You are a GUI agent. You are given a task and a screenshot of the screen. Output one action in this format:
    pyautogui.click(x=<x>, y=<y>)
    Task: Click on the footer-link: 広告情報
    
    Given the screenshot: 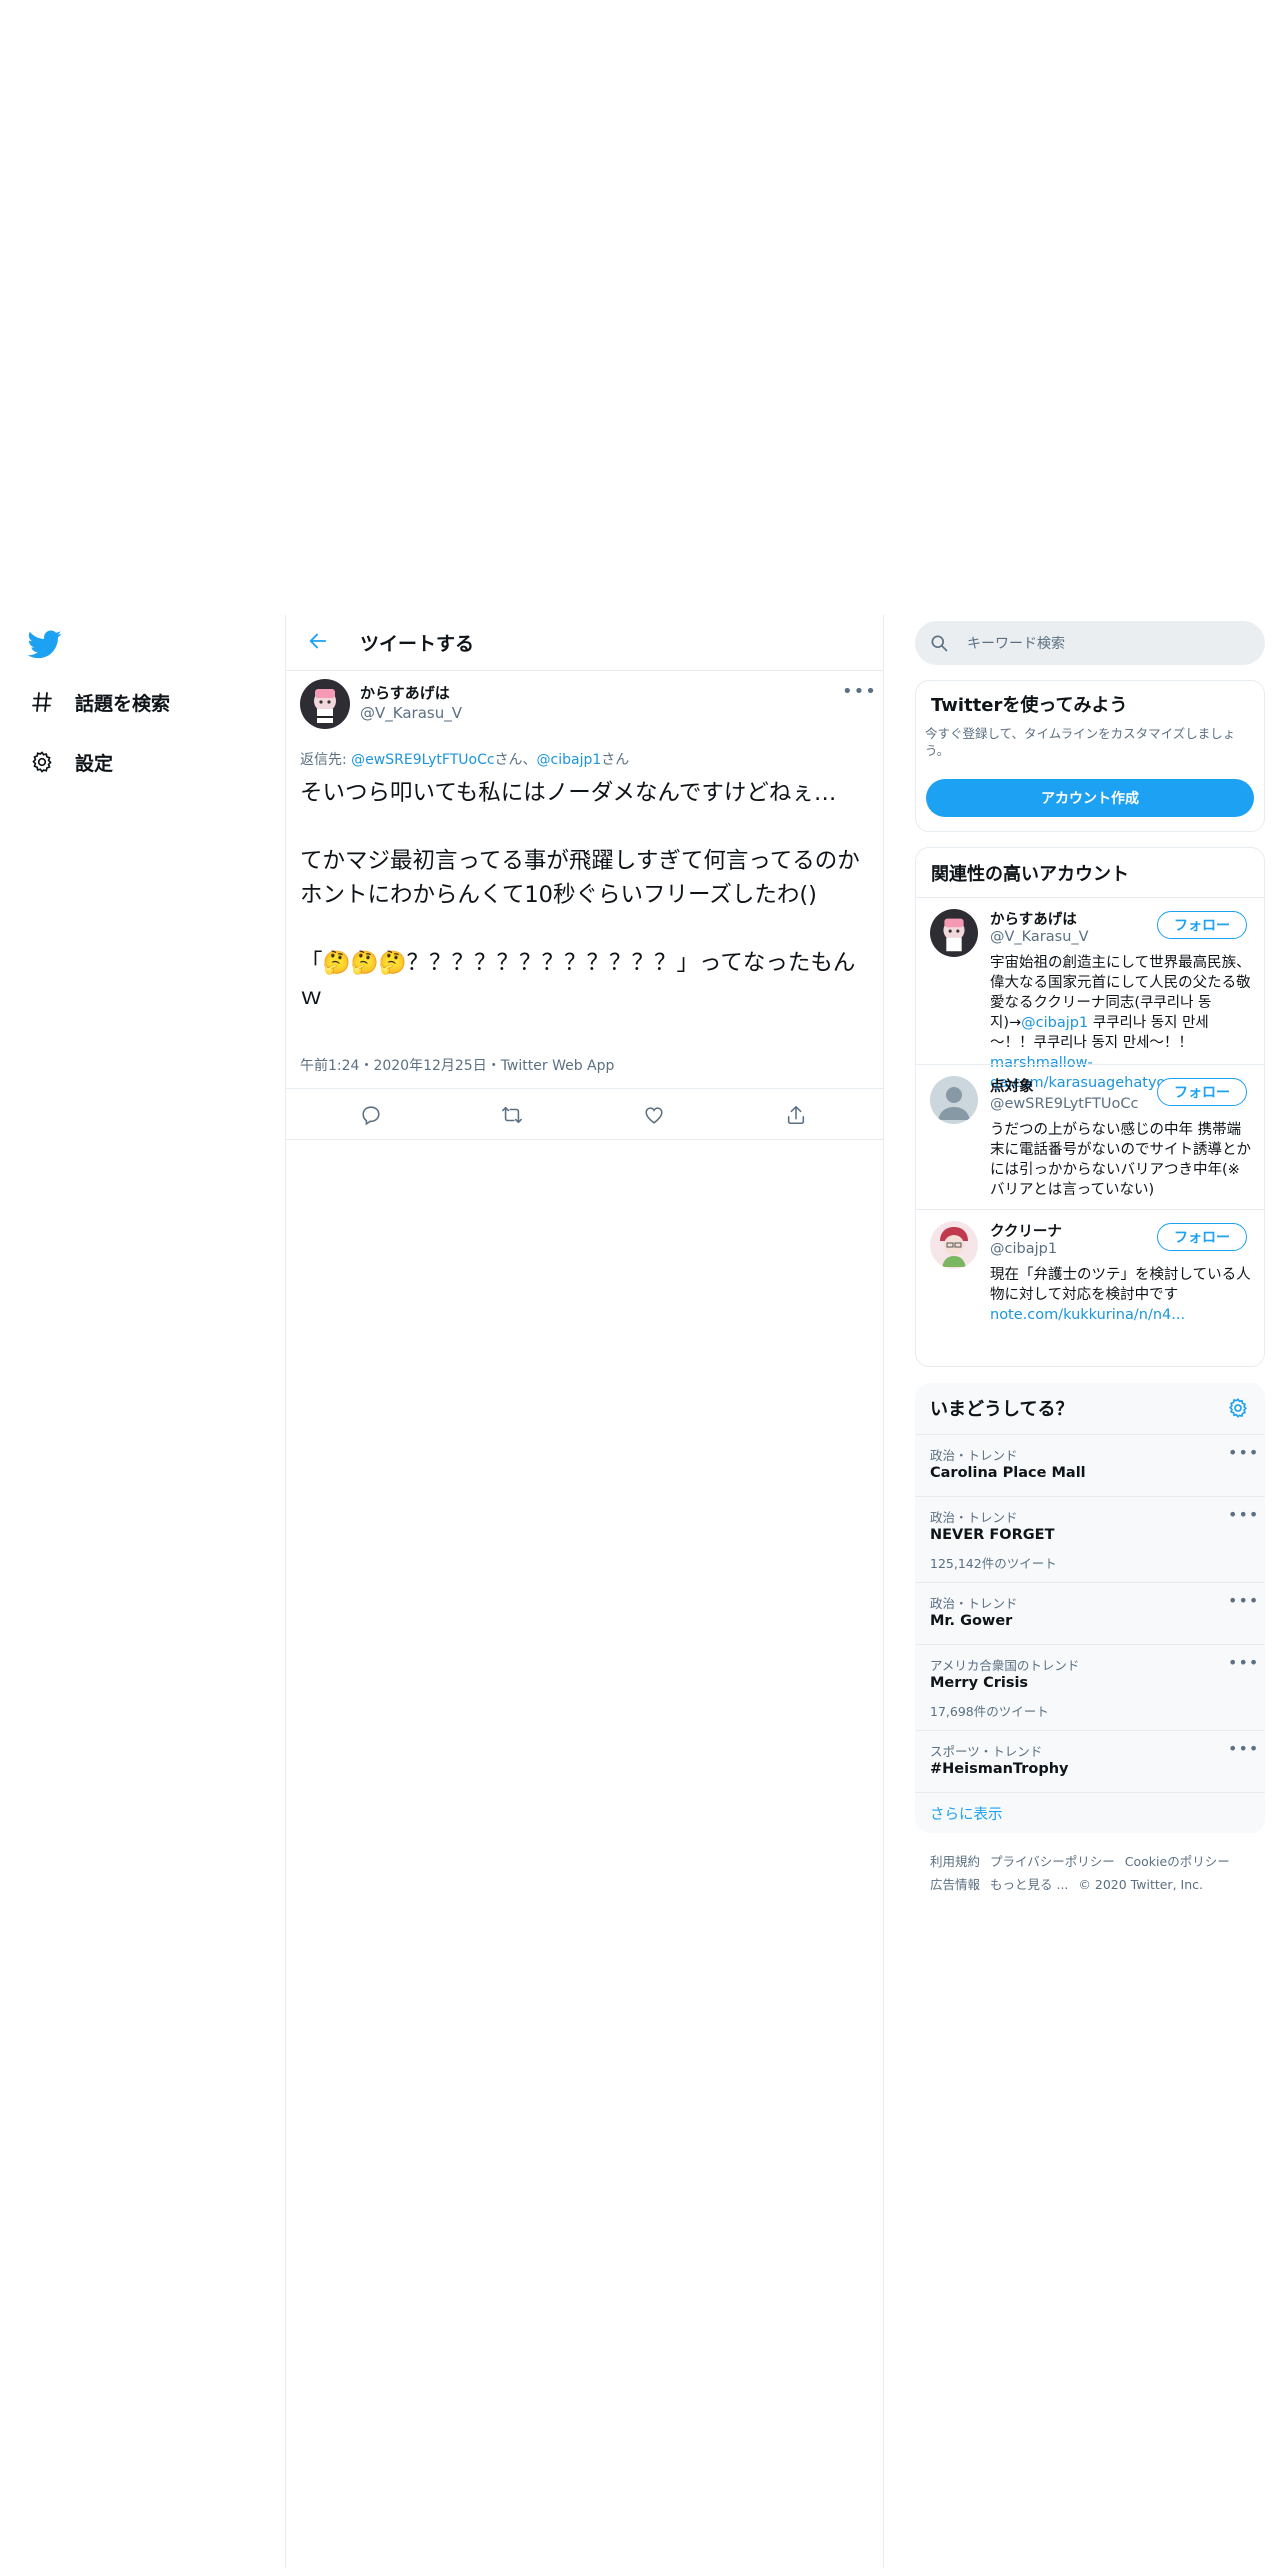 What is the action you would take?
    pyautogui.click(x=955, y=1884)
    